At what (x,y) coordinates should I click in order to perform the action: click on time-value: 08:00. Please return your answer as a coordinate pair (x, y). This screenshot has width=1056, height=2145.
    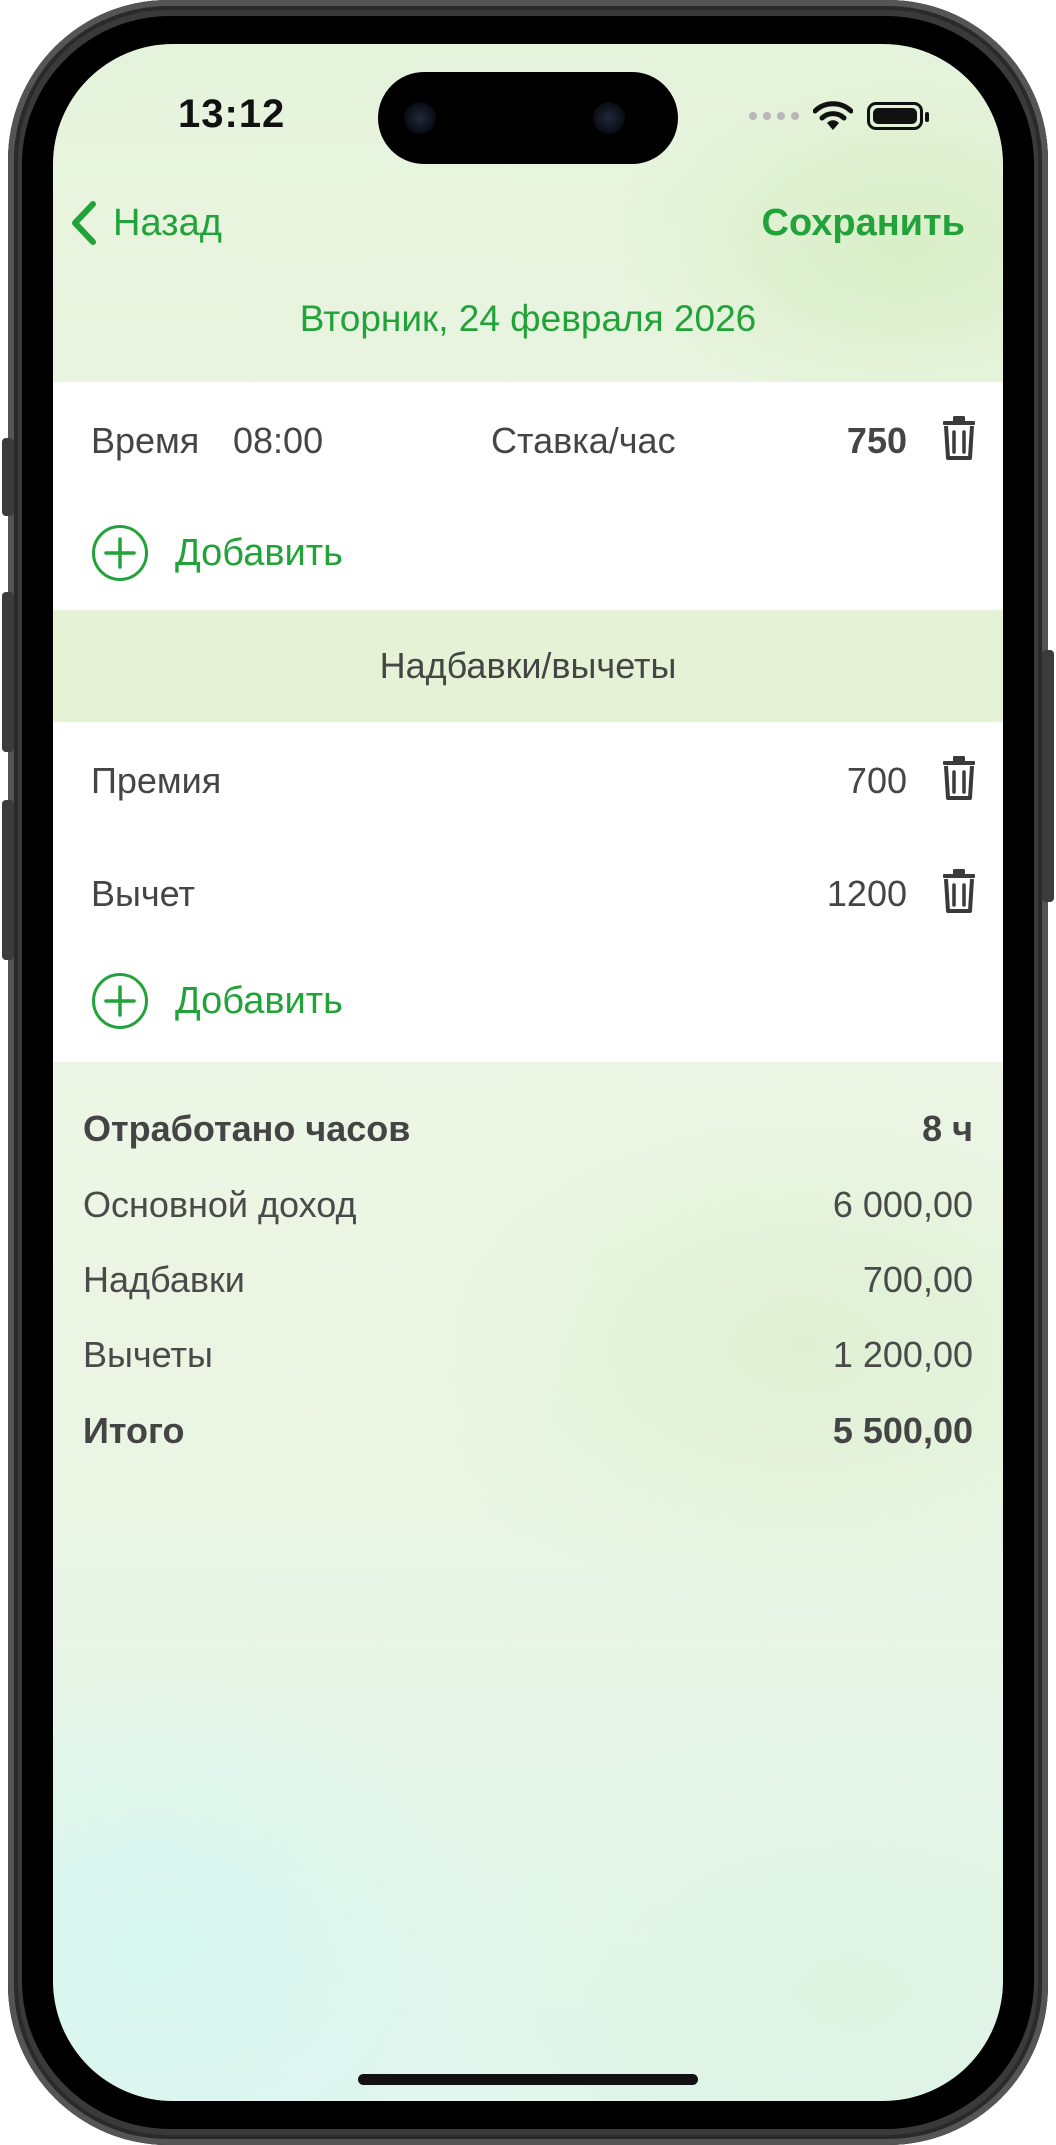
    Looking at the image, I should click on (278, 441).